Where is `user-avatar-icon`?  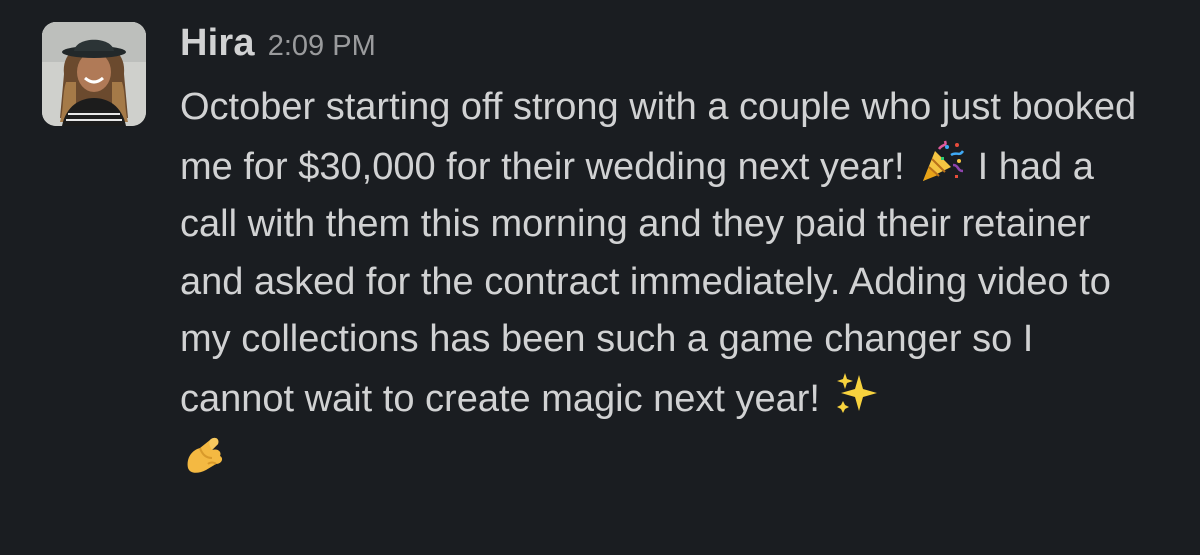
user-avatar-icon is located at coordinates (94, 74).